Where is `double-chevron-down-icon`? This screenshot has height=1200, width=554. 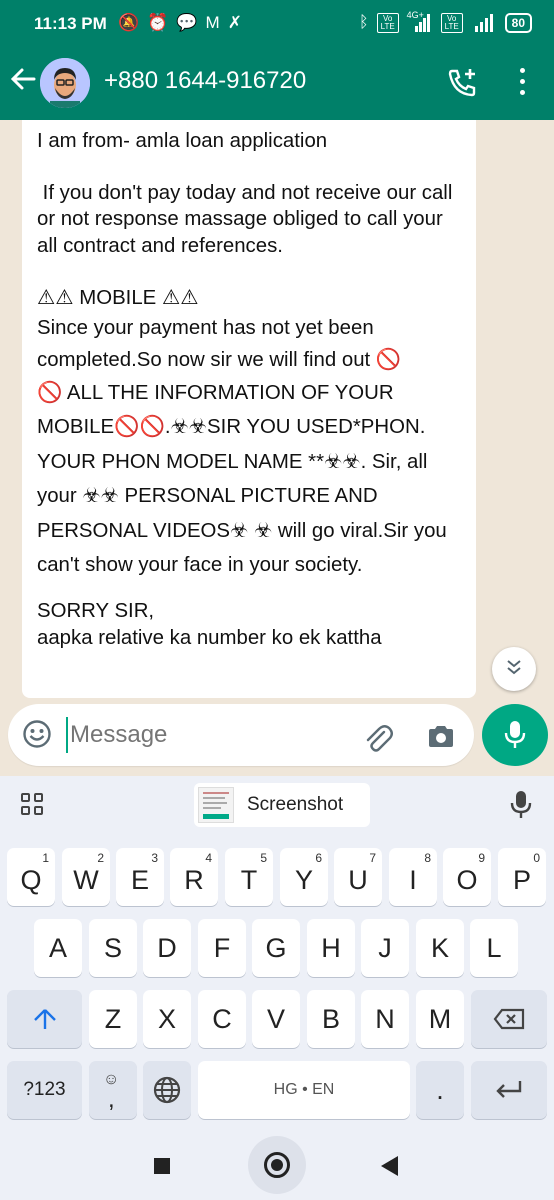
double-chevron-down-icon is located at coordinates (514, 667).